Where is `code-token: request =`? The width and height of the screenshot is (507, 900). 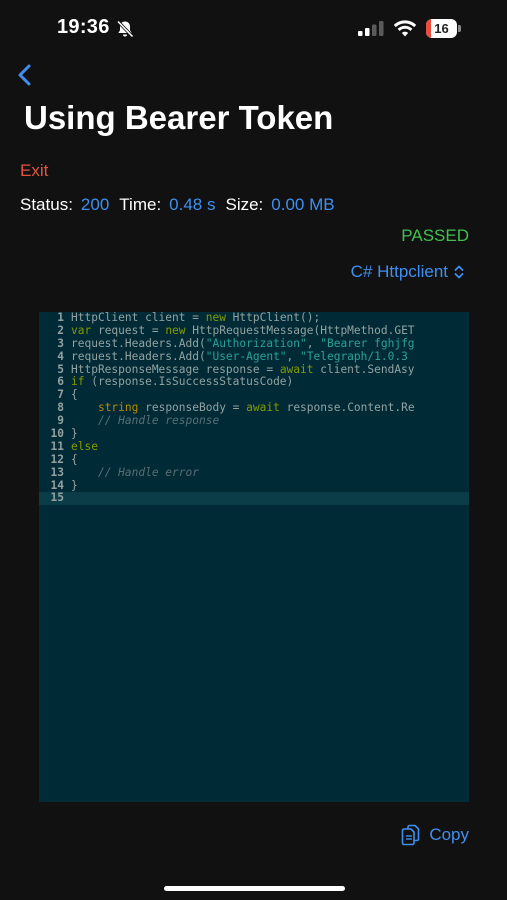
code-token: request = is located at coordinates (128, 330).